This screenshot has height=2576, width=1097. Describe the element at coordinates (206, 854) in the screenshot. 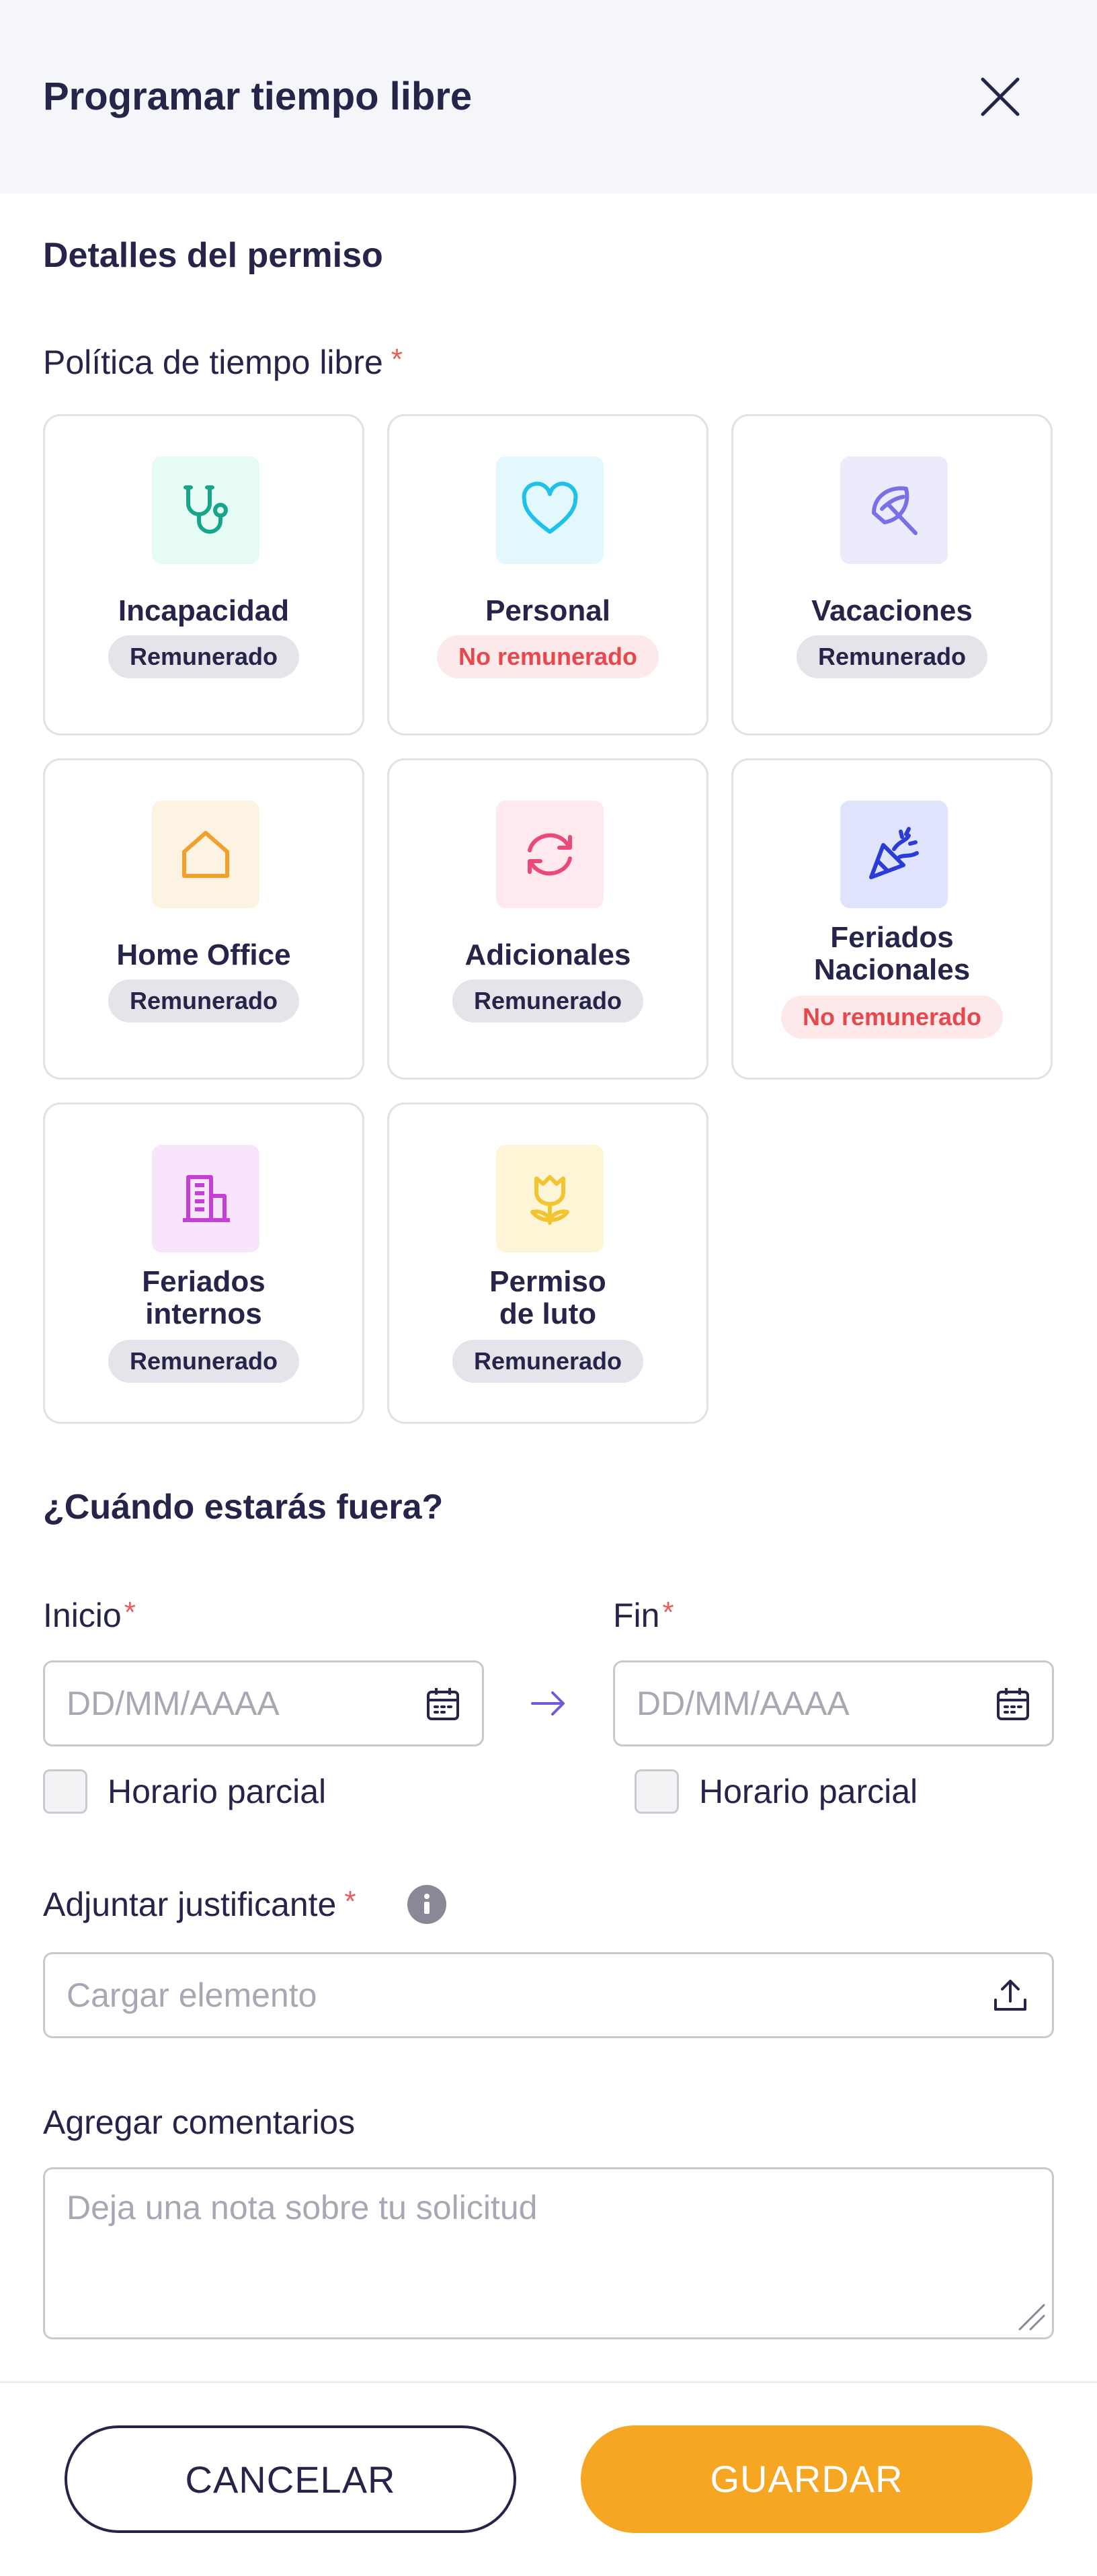

I see `house-icon` at that location.